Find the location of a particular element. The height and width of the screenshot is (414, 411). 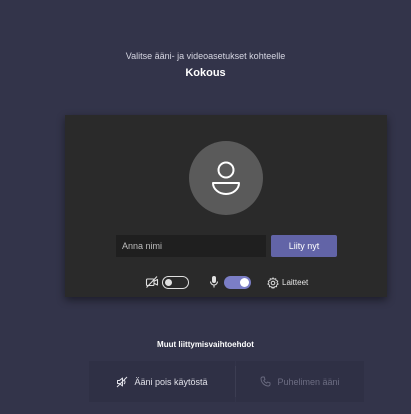

audio-off-button: Ääni pois käytöstä is located at coordinates (162, 381).